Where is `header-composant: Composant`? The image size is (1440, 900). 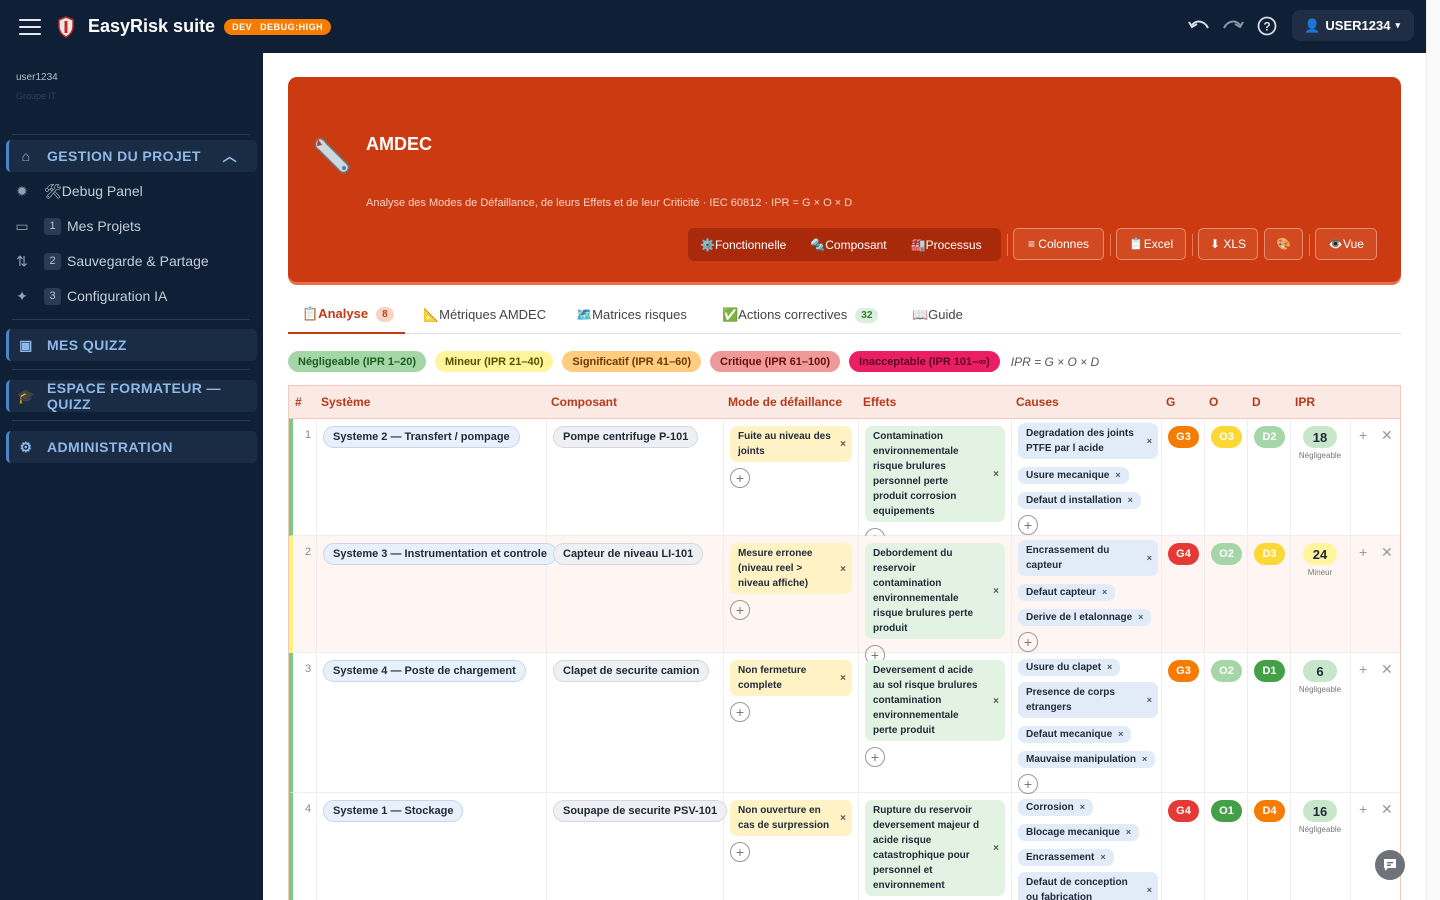
header-composant: Composant is located at coordinates (581, 402).